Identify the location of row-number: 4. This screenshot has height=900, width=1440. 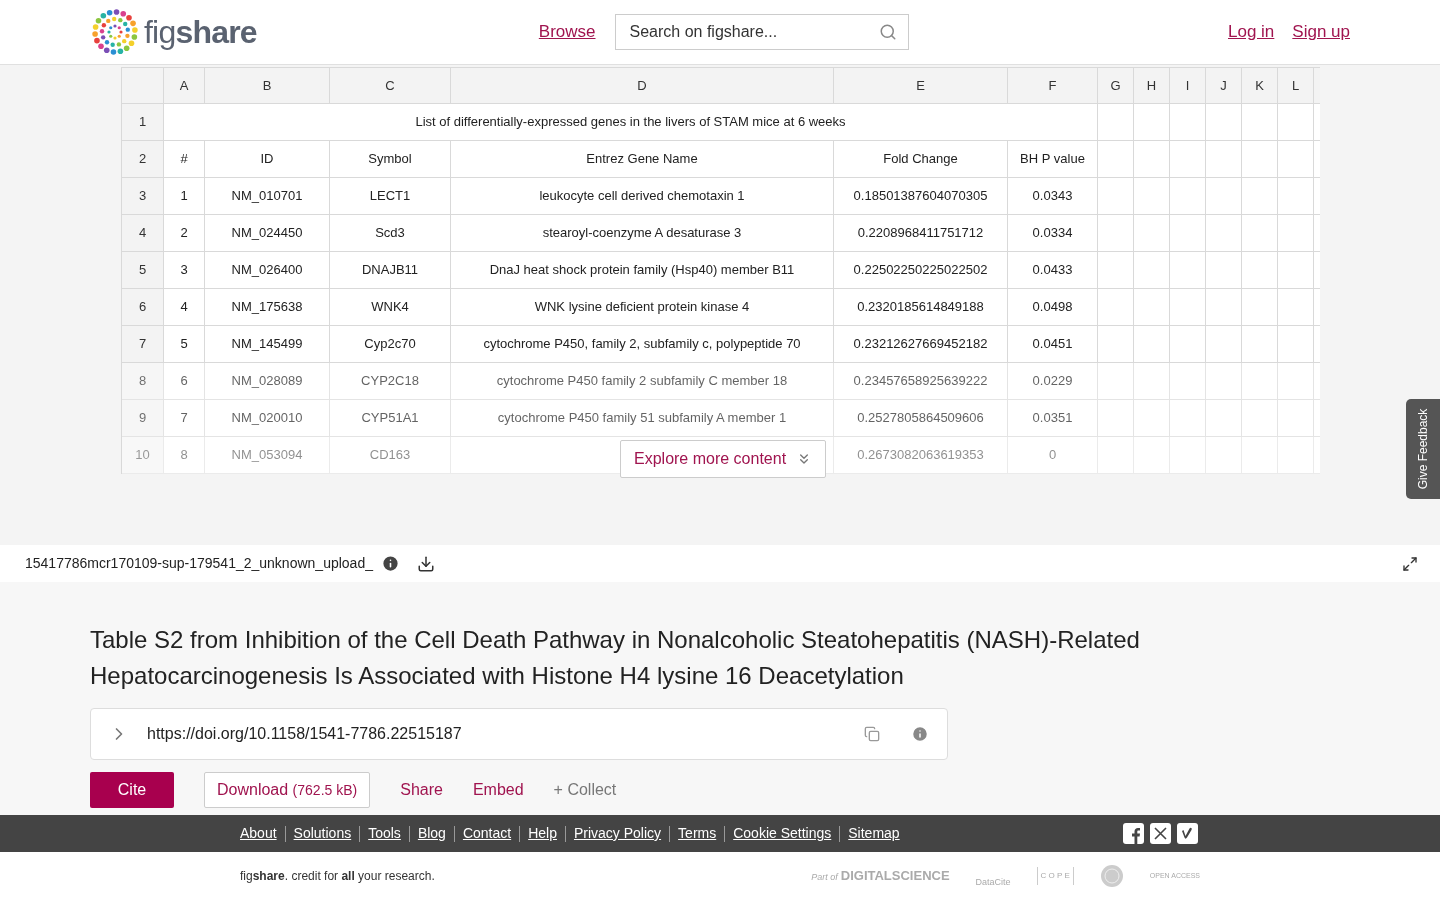
(143, 233).